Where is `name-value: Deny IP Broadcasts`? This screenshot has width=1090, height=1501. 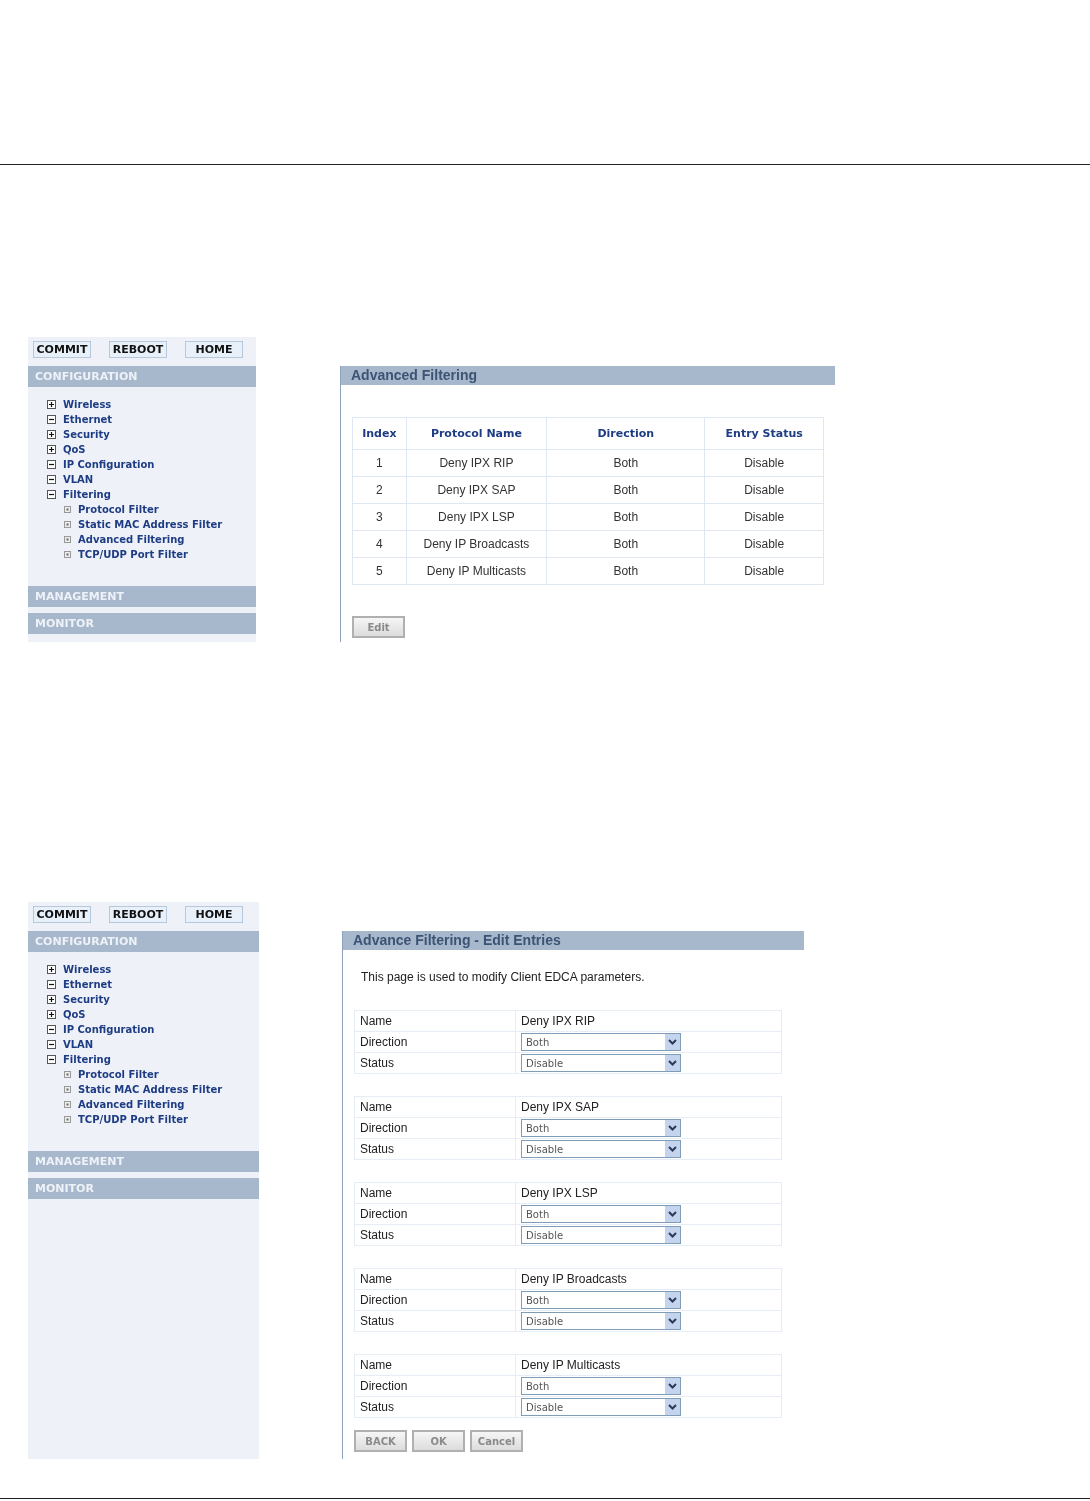
name-value: Deny IP Broadcasts is located at coordinates (648, 1279).